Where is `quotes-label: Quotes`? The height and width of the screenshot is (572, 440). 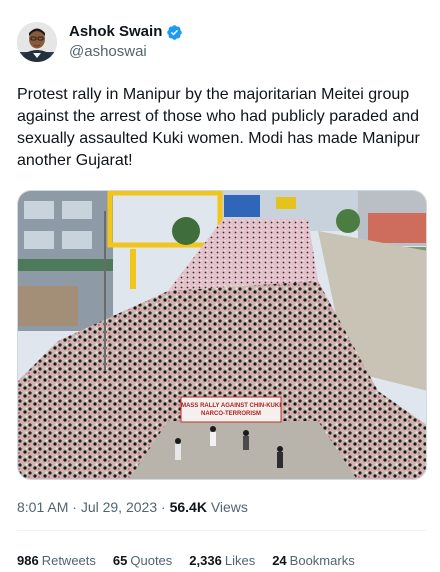
quotes-label: Quotes is located at coordinates (151, 560).